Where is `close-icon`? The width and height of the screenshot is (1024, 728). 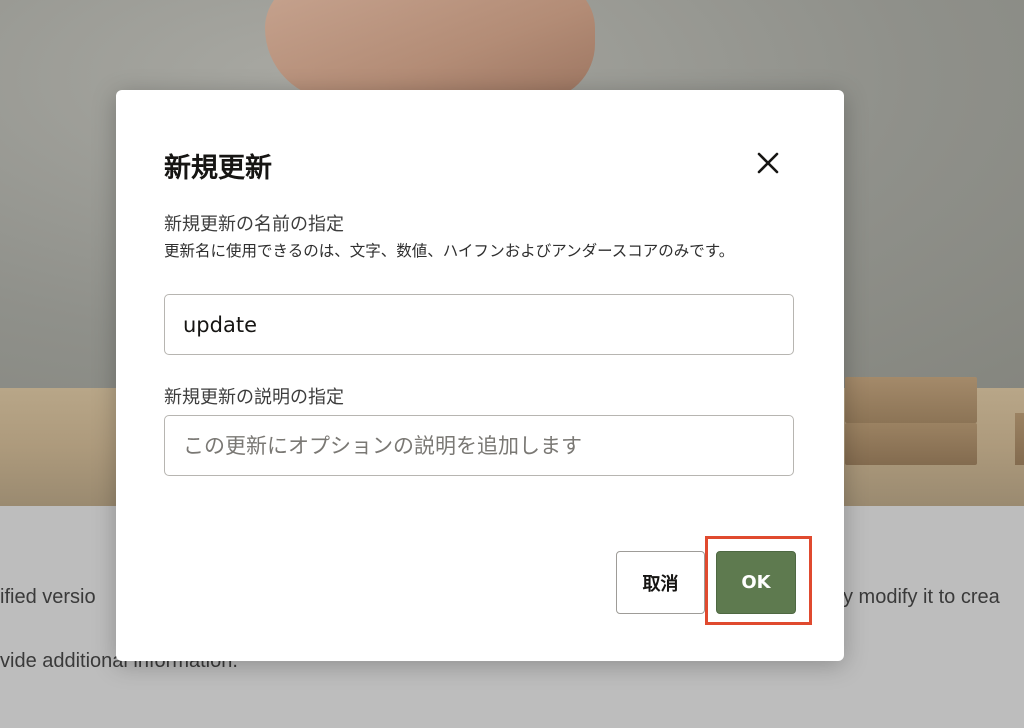 close-icon is located at coordinates (768, 163).